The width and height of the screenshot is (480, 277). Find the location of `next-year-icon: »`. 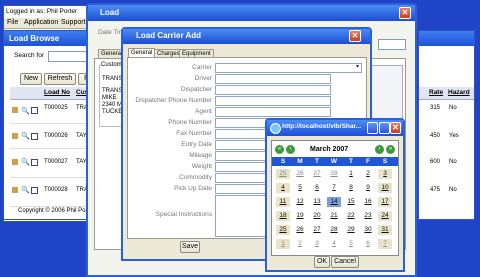

next-year-icon: » is located at coordinates (390, 149).